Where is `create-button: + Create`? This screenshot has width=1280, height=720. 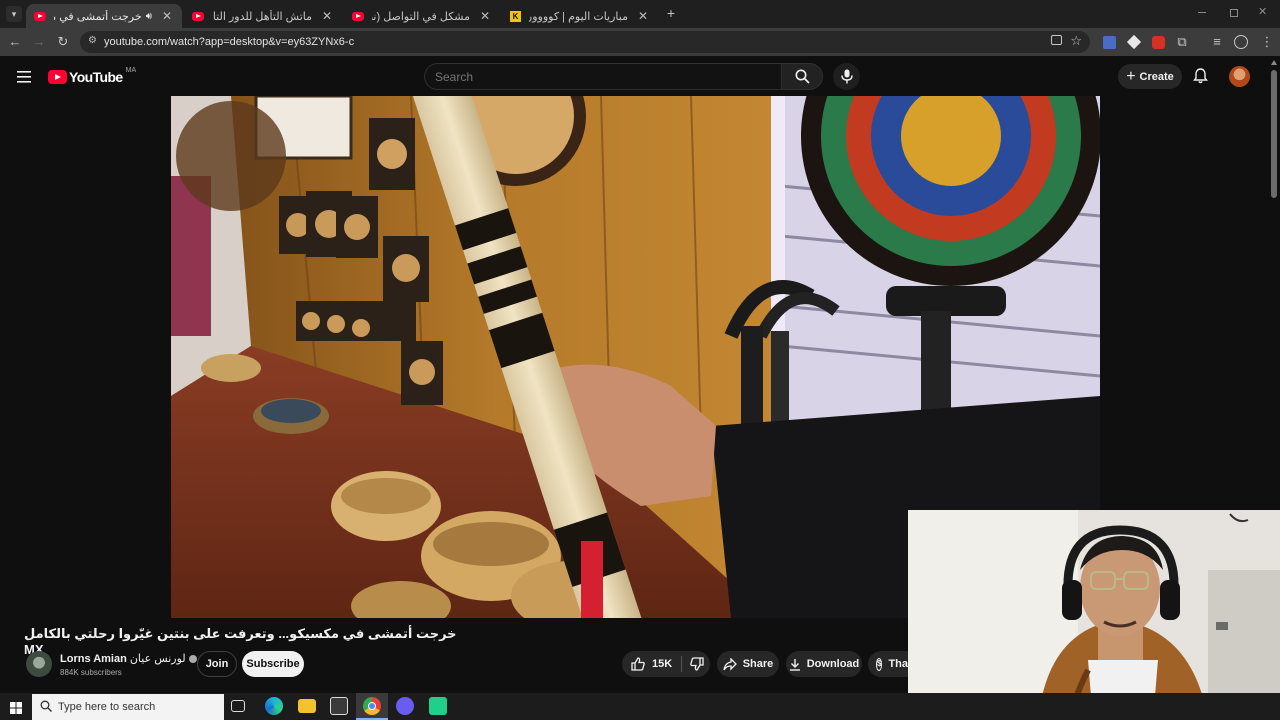
create-button: + Create is located at coordinates (1150, 76).